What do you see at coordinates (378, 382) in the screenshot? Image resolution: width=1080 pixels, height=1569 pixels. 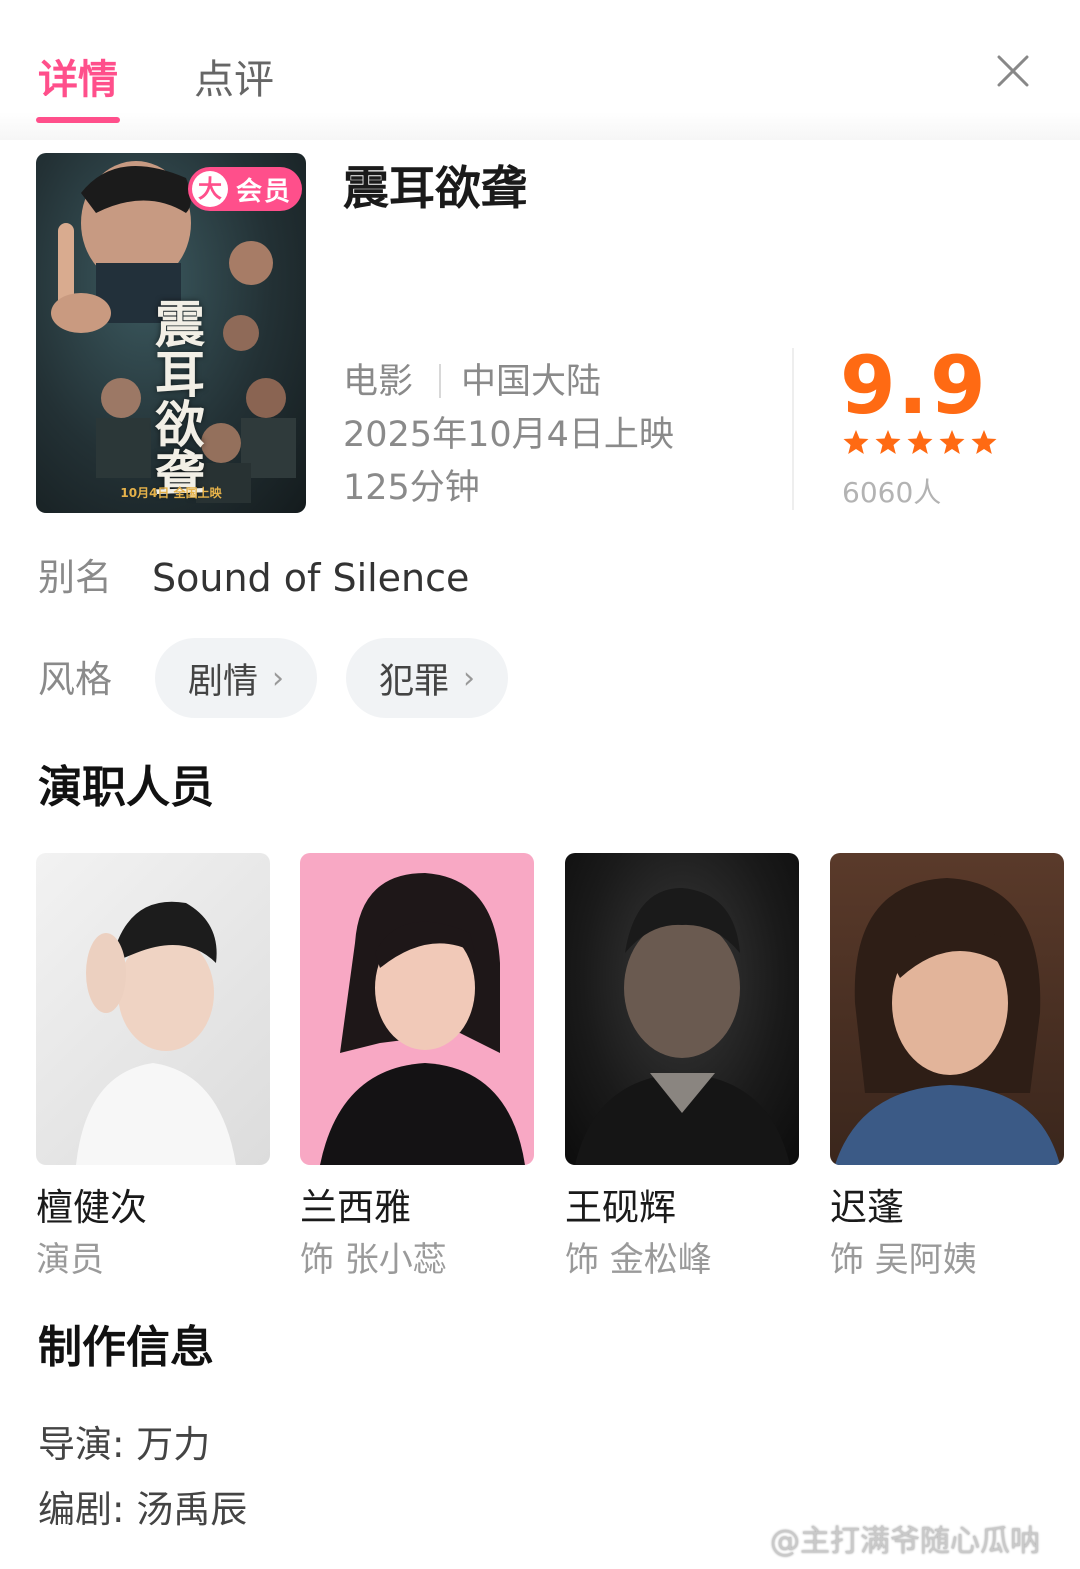 I see `movie-type: 电影` at bounding box center [378, 382].